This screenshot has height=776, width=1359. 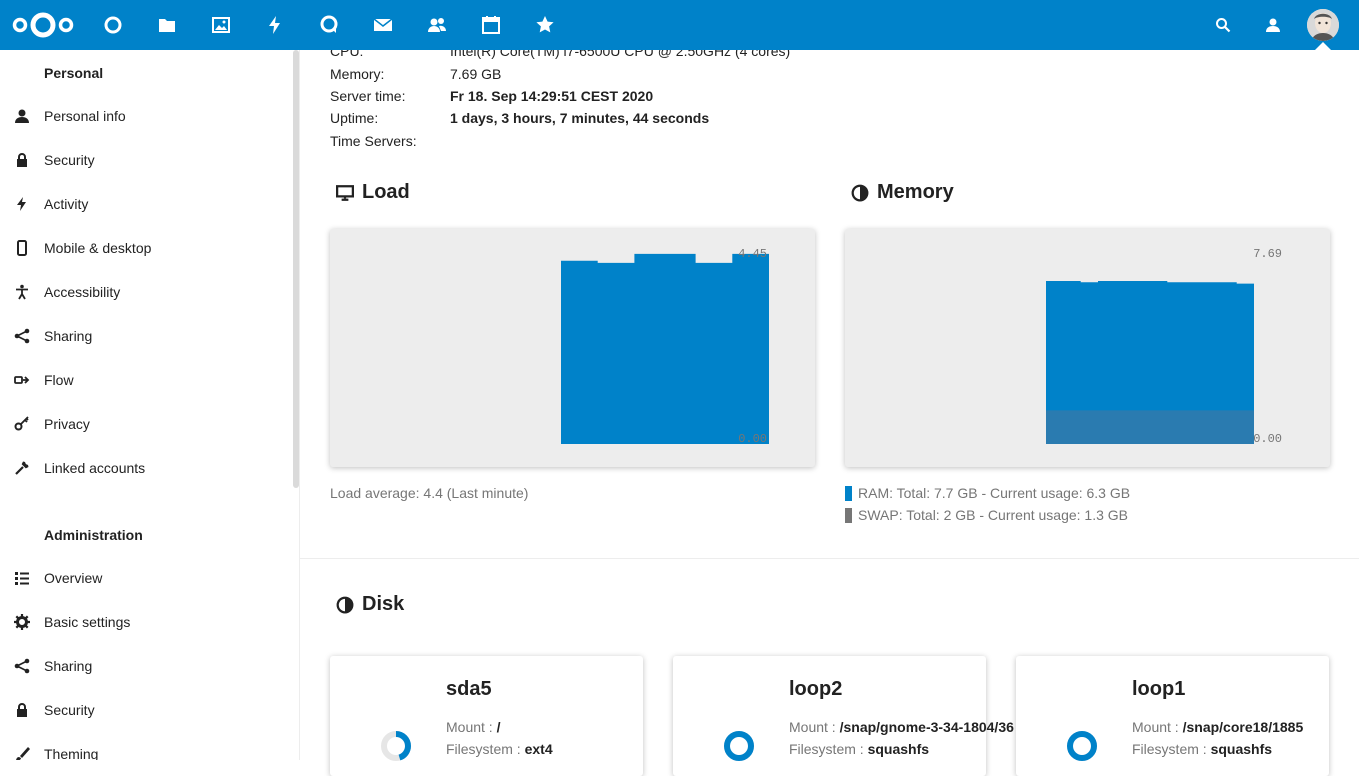 I want to click on disk-mount-line: Mount : /snap/core18/1885, so click(x=1217, y=727).